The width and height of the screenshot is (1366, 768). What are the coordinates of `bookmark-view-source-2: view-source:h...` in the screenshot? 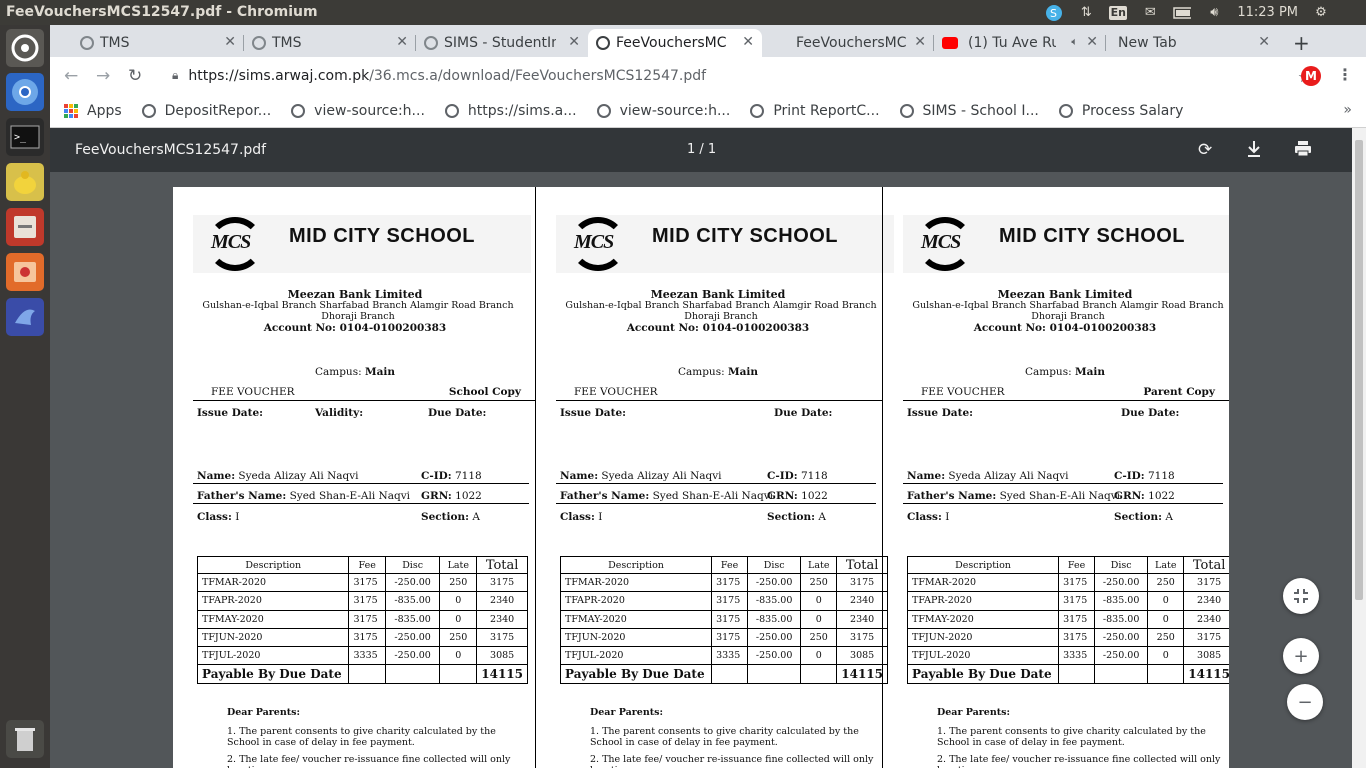 It's located at (663, 111).